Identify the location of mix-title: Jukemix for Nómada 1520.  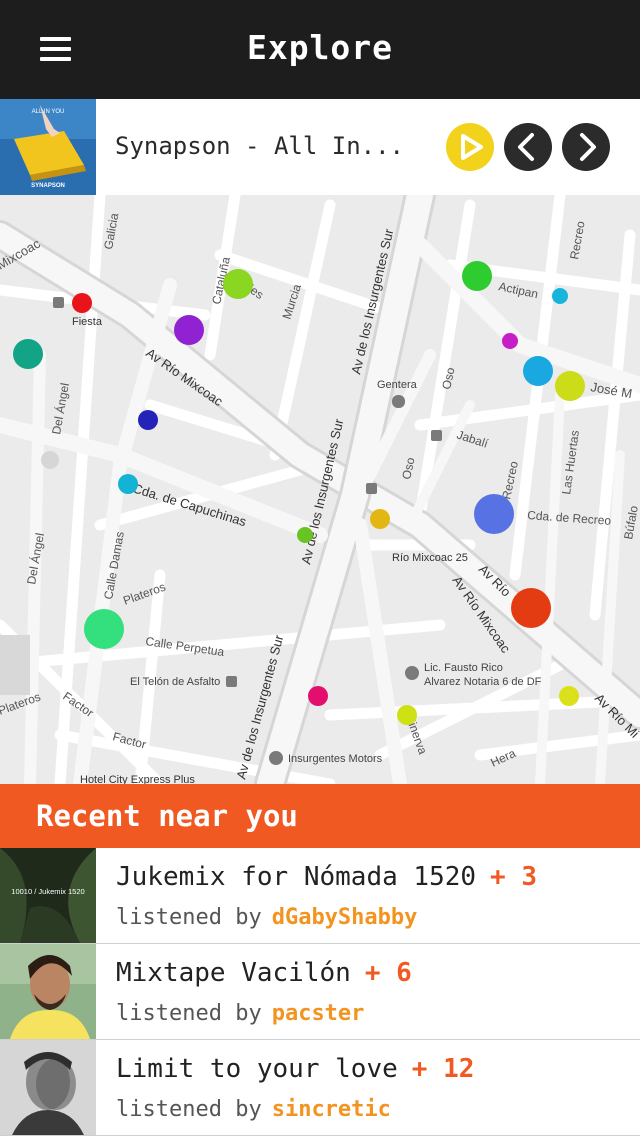
(296, 877).